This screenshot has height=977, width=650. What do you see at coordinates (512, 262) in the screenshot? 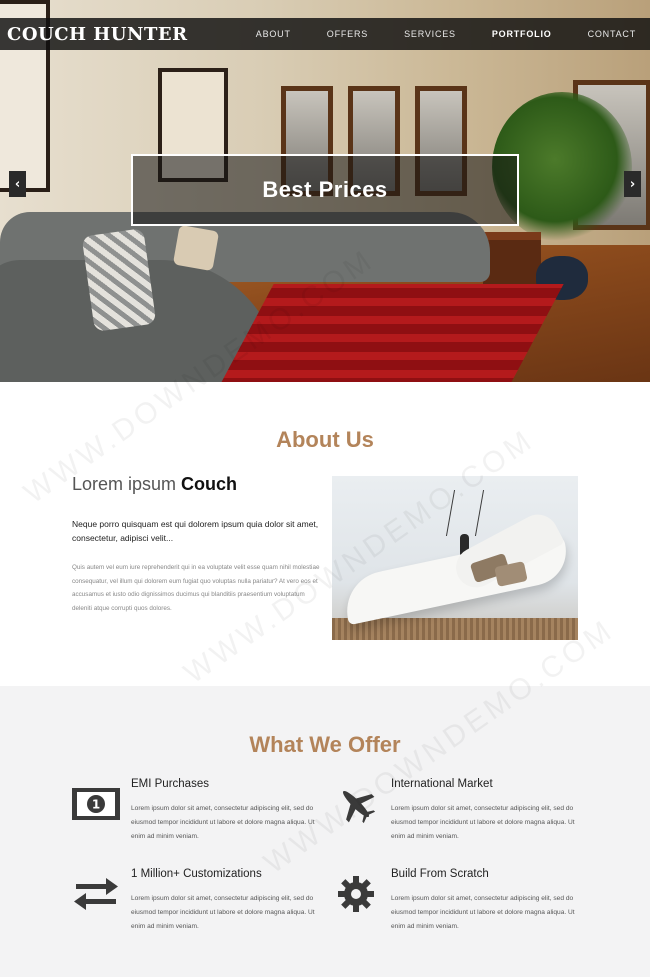
I see `side-table` at bounding box center [512, 262].